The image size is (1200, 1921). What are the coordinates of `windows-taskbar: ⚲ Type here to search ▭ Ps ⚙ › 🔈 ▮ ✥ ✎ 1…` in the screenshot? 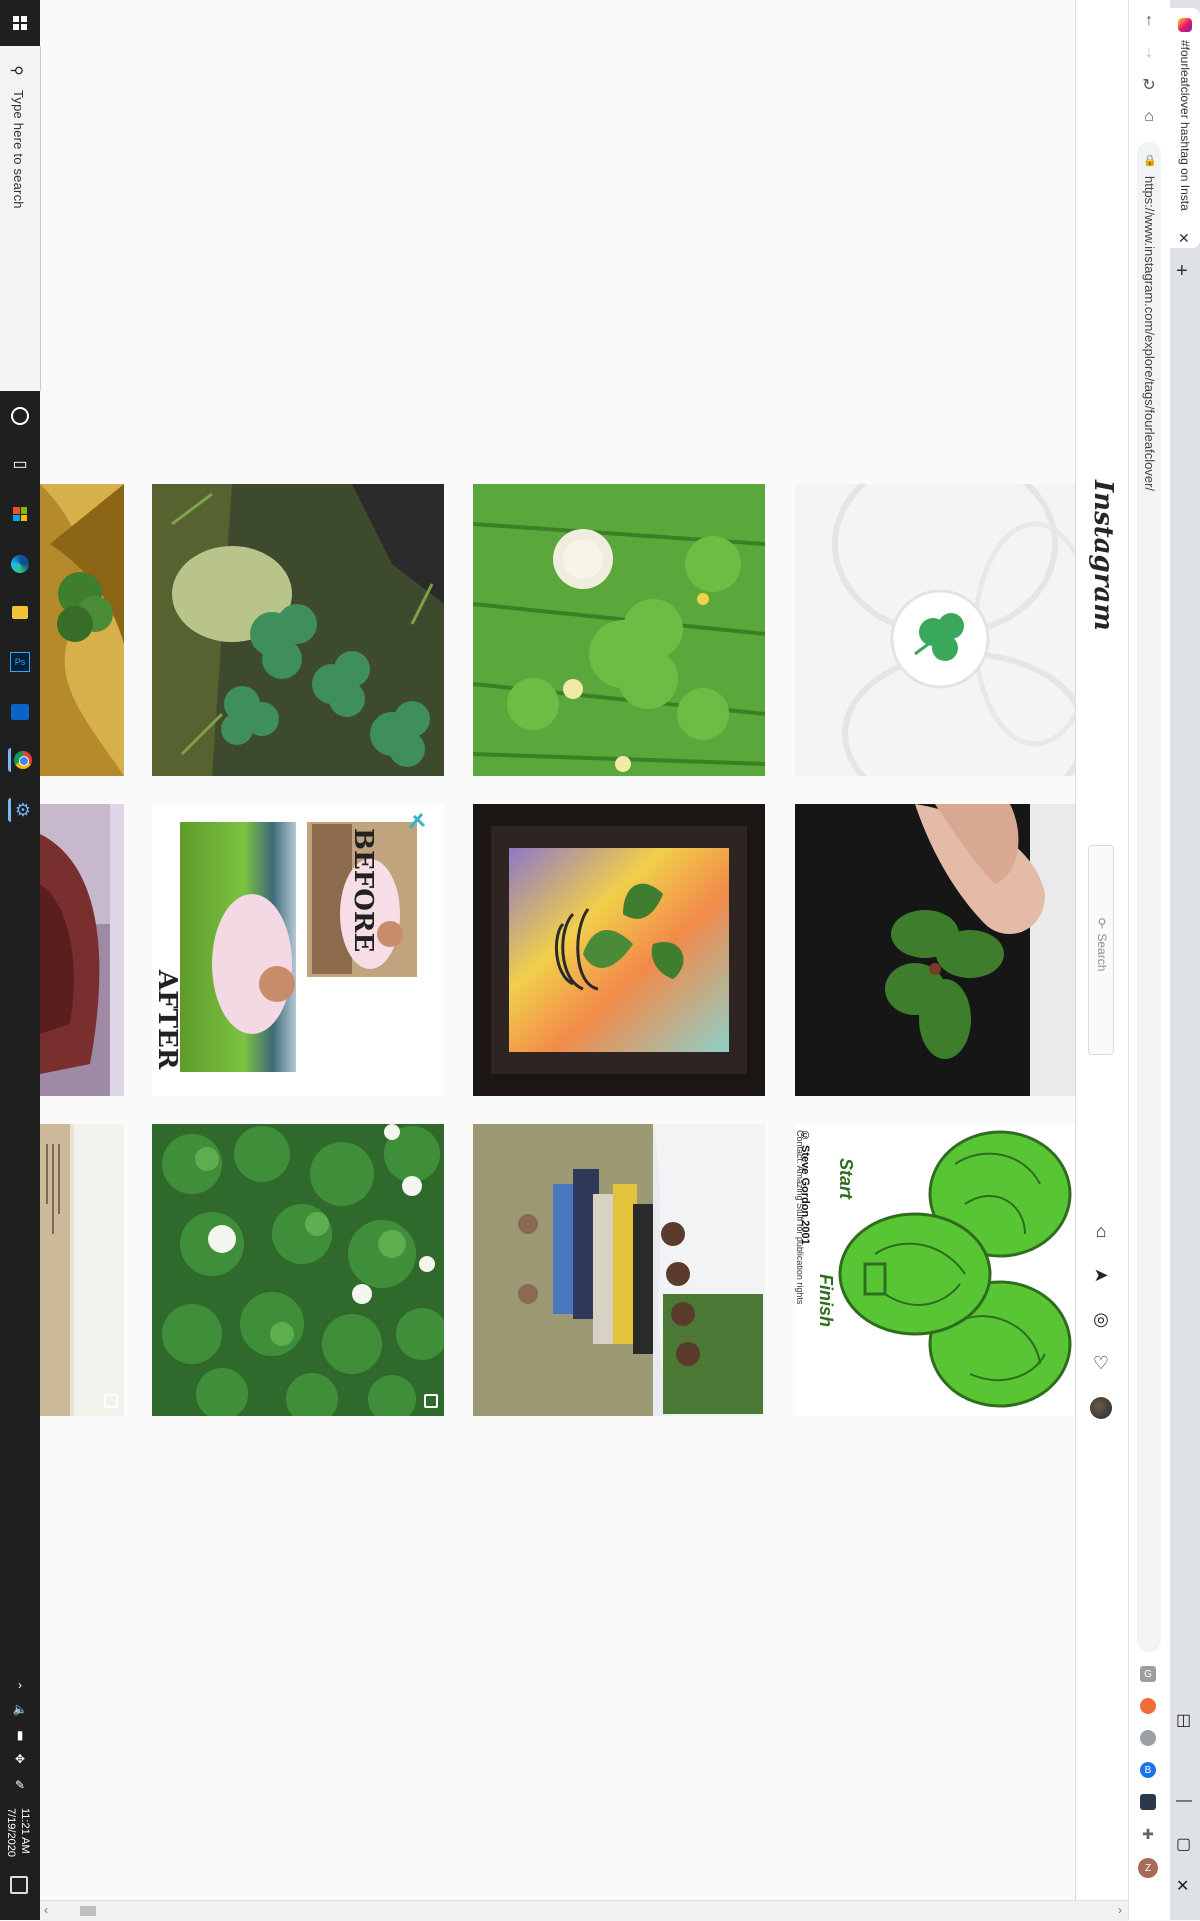 It's located at (20, 960).